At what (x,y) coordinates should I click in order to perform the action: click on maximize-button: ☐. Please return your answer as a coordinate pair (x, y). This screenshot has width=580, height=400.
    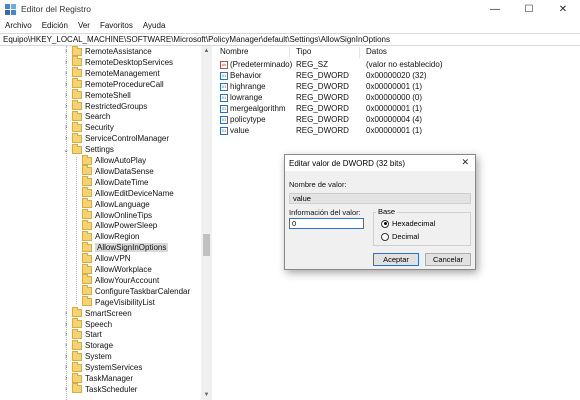
    Looking at the image, I should click on (529, 9).